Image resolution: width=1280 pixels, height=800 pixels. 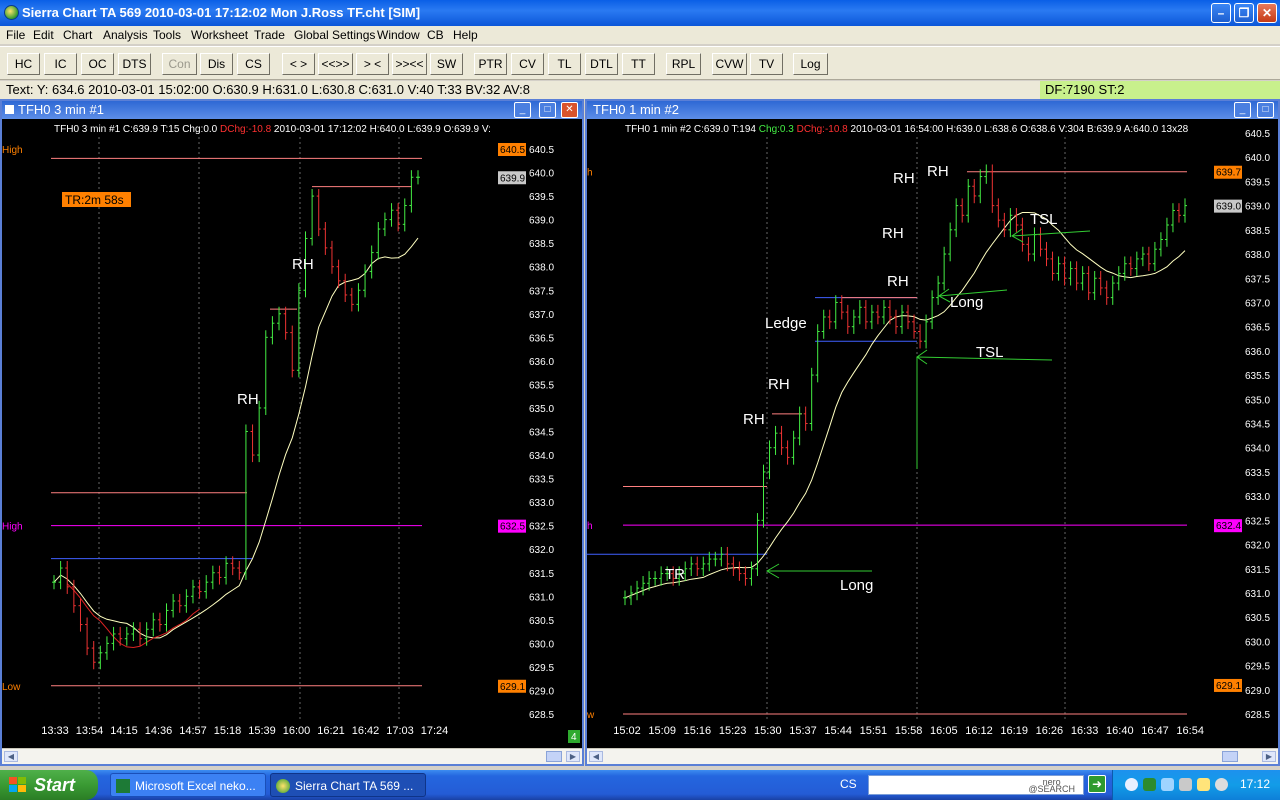 What do you see at coordinates (601, 64) in the screenshot?
I see `toolbar-dtl-button: DTL` at bounding box center [601, 64].